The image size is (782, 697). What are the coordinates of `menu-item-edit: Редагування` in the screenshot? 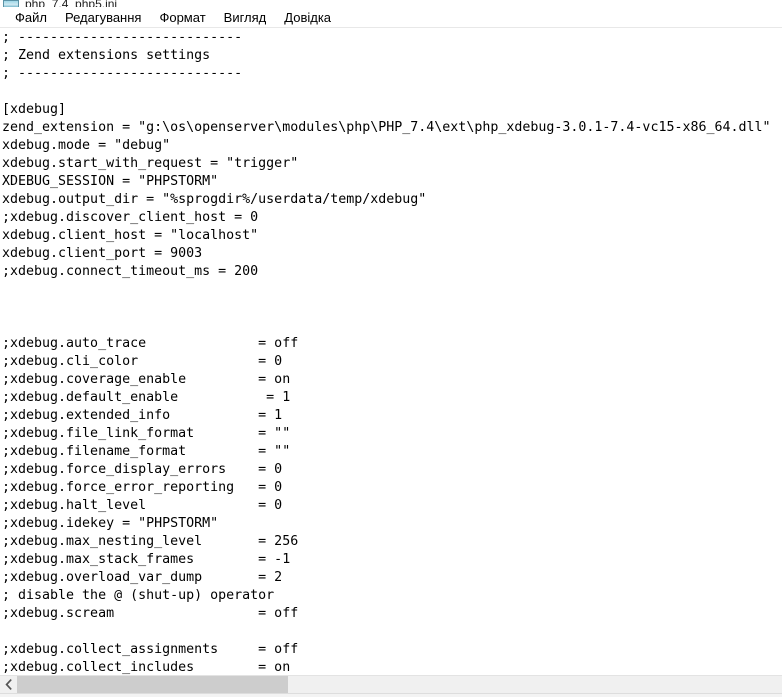 It's located at (103, 17).